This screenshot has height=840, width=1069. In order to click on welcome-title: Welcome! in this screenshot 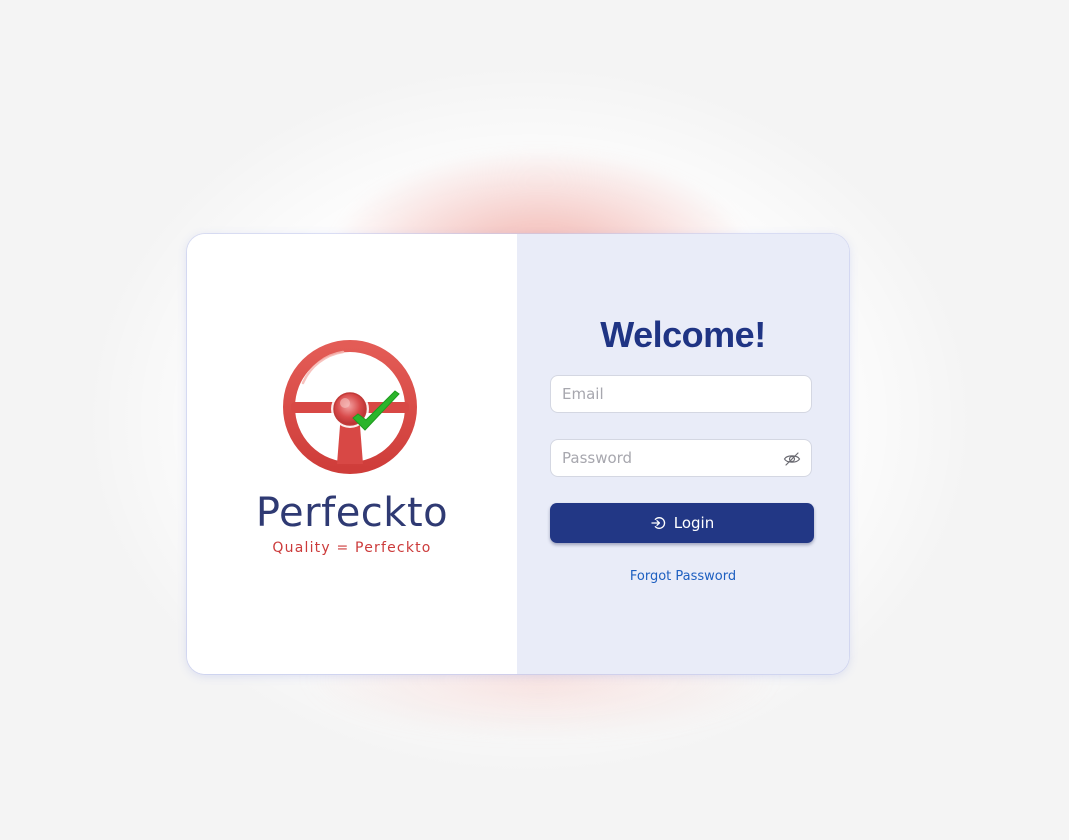, I will do `click(683, 334)`.